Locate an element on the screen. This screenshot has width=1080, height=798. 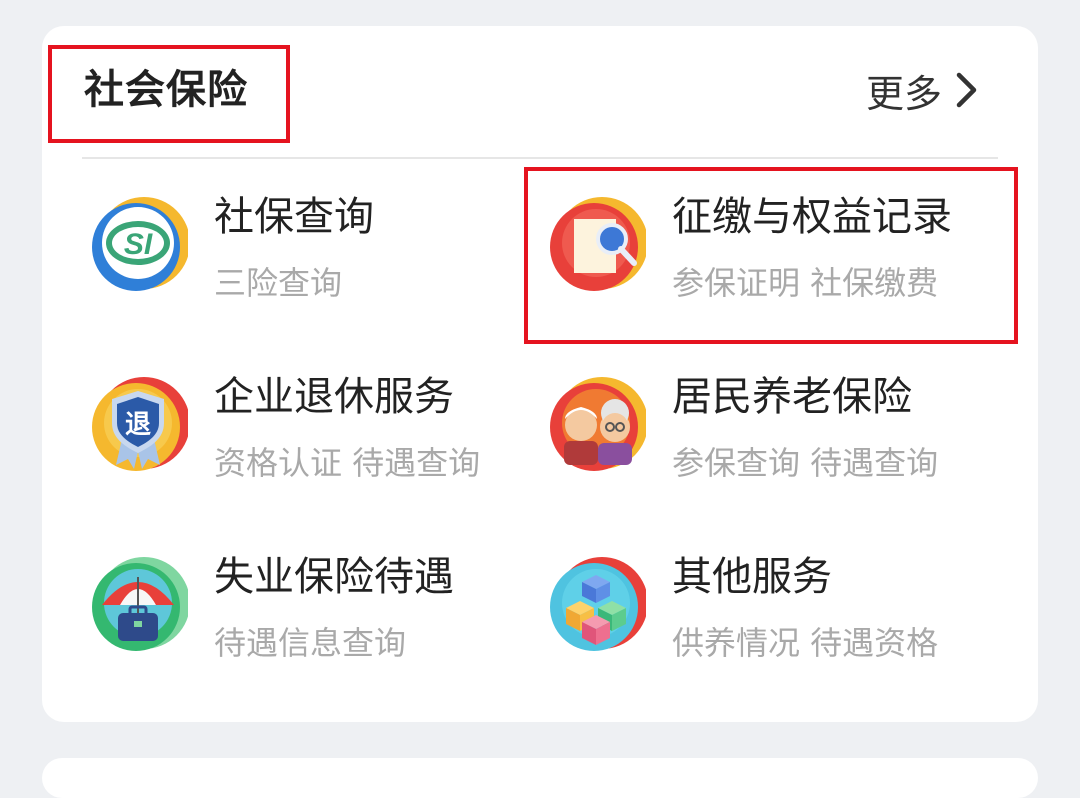
service-item-unemployment-insurance: 失业保险待遇 待遇信息查询 is located at coordinates (312, 624).